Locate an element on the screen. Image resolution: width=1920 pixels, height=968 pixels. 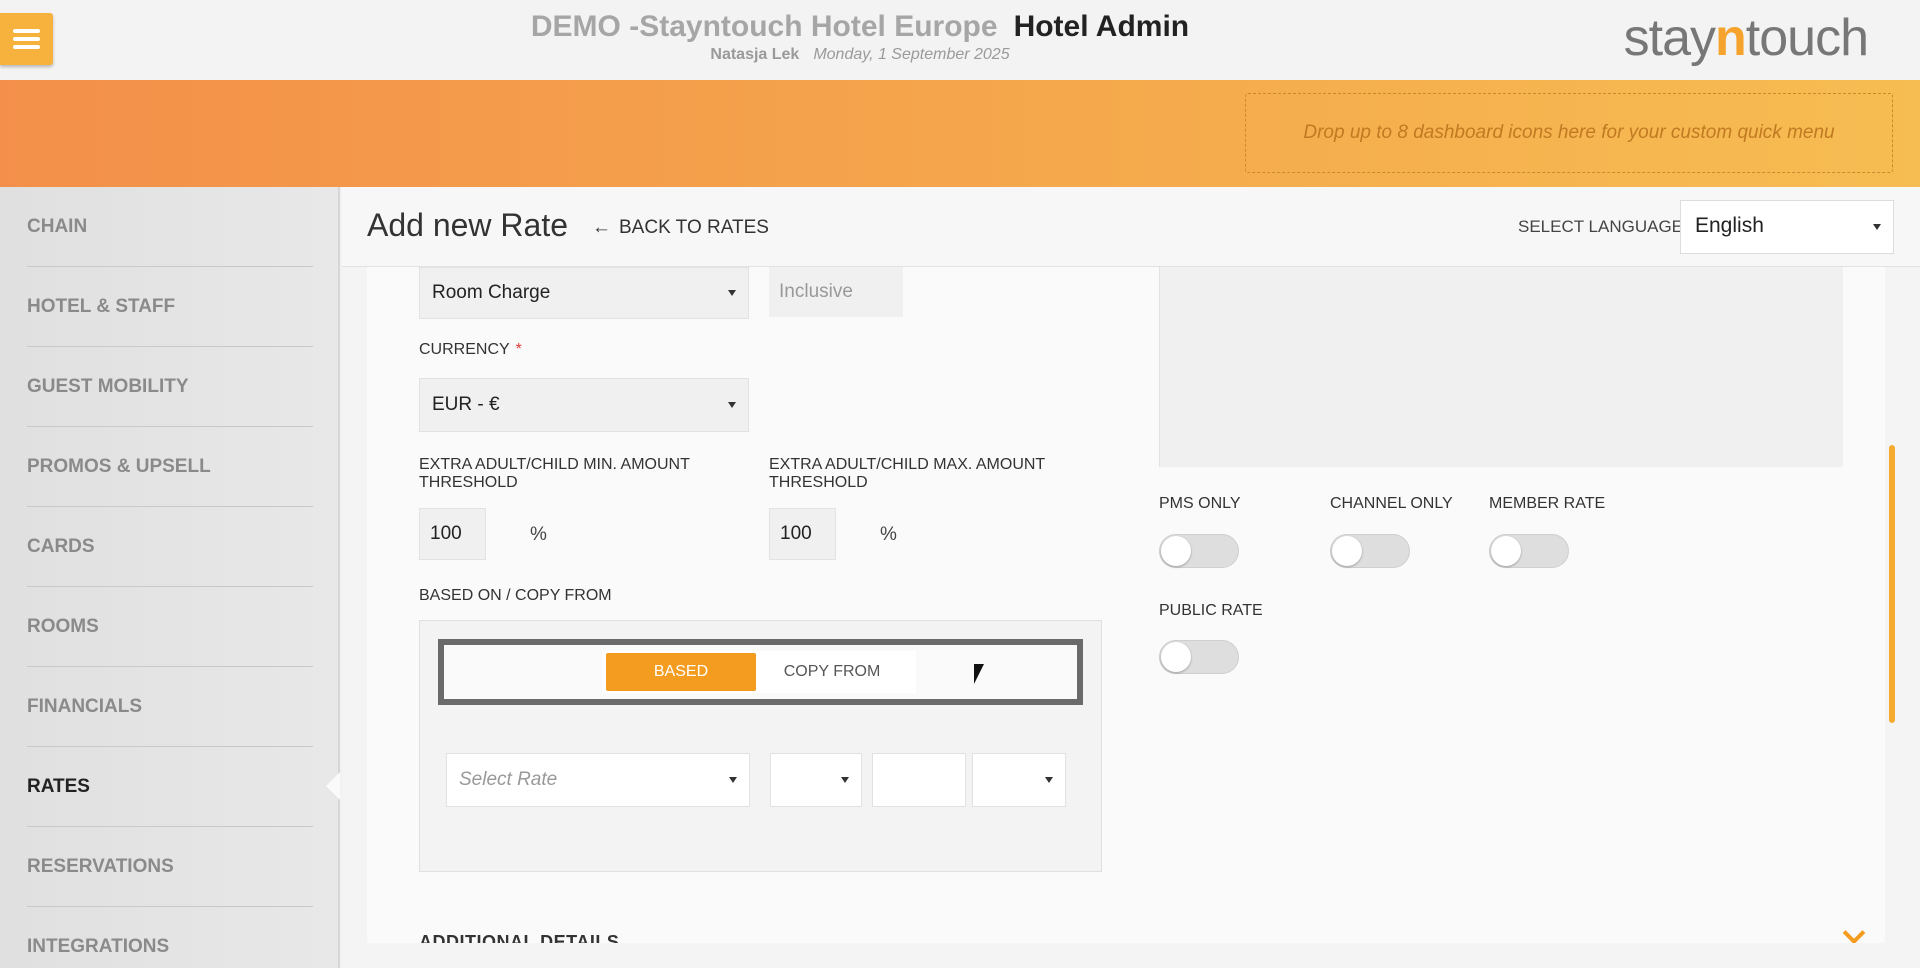
sidebar-item-financials: FINANCIALS is located at coordinates (170, 707).